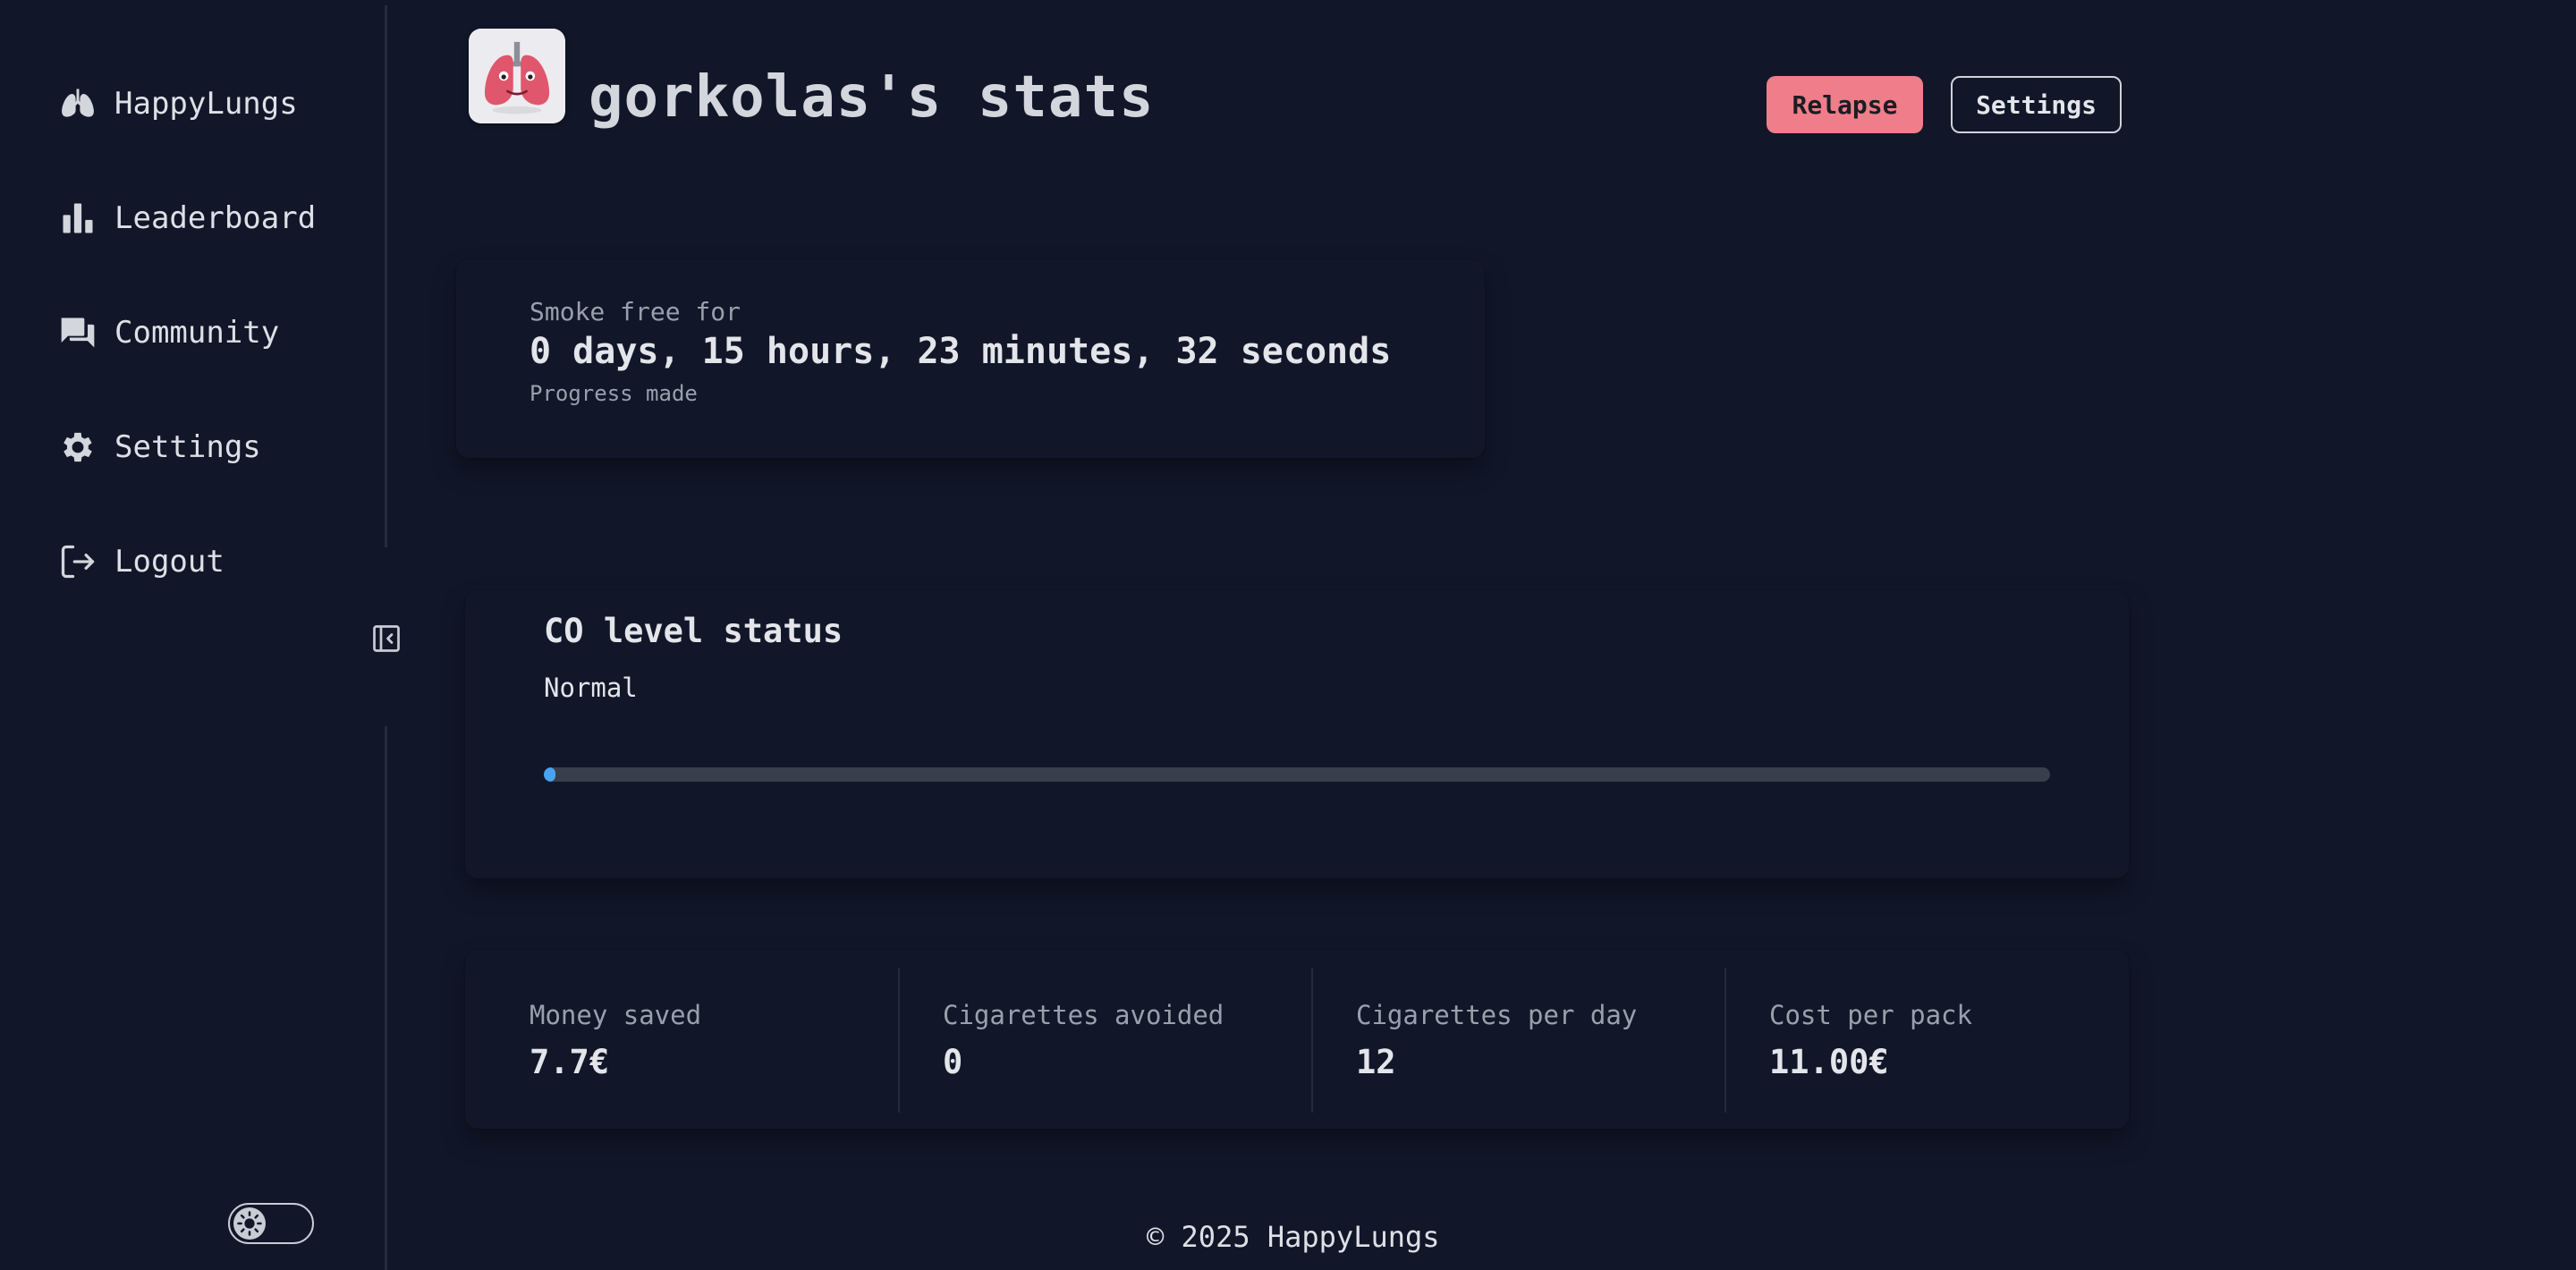 This screenshot has width=2576, height=1270. What do you see at coordinates (872, 97) in the screenshot?
I see `page-title: gorkolas's stats` at bounding box center [872, 97].